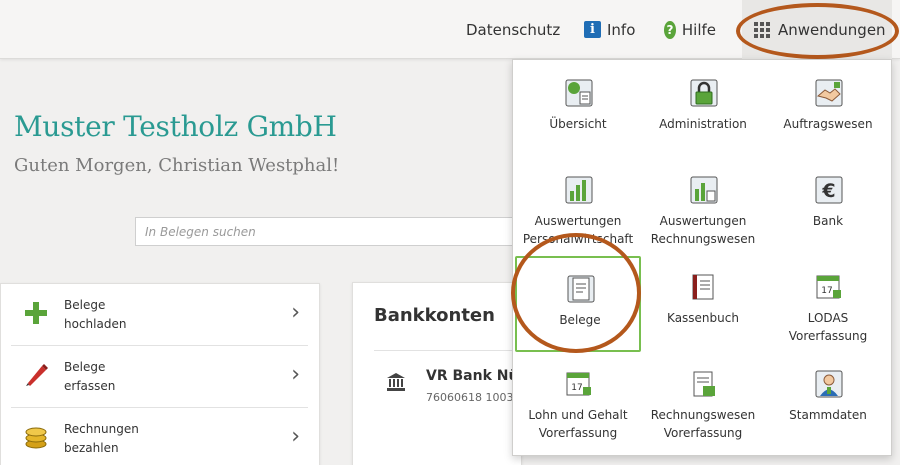 This screenshot has height=465, width=900. What do you see at coordinates (578, 415) in the screenshot?
I see `app-label-line1: Lohn und Gehalt` at bounding box center [578, 415].